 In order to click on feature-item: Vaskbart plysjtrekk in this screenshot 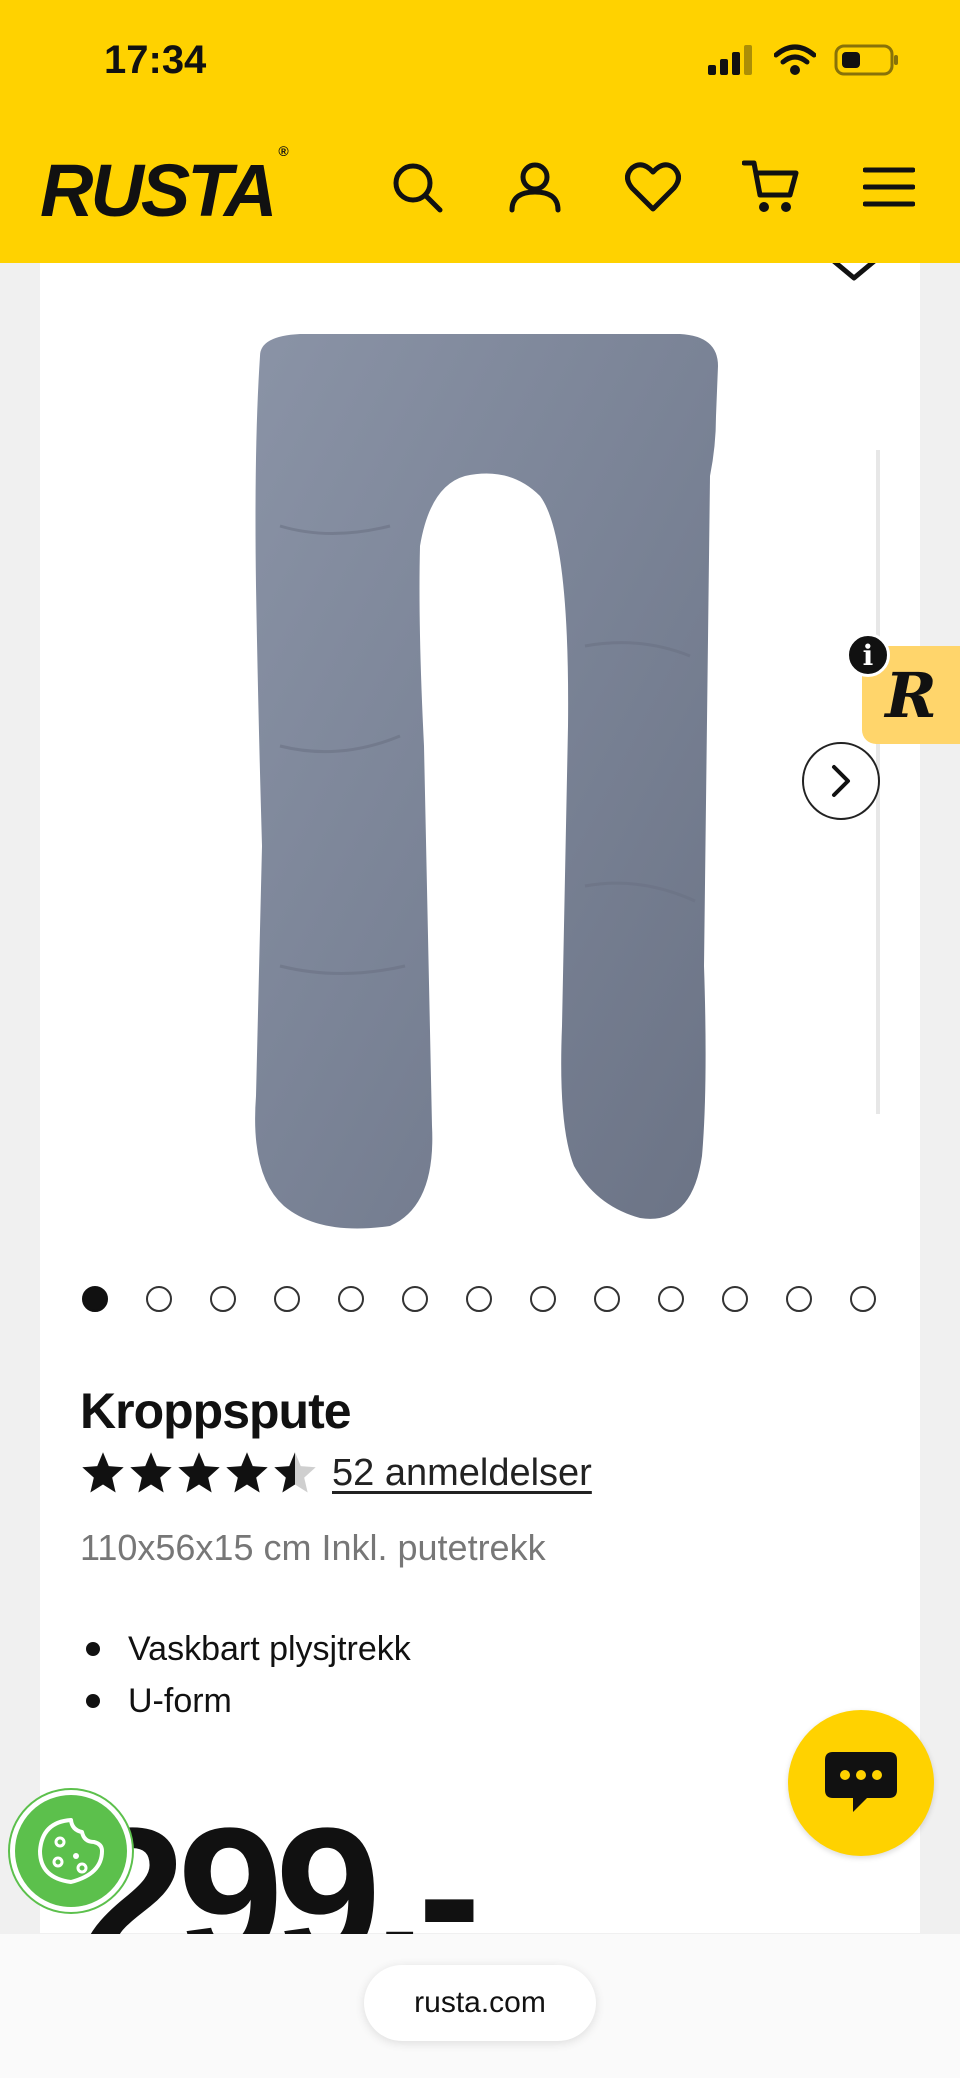, I will do `click(245, 1649)`.